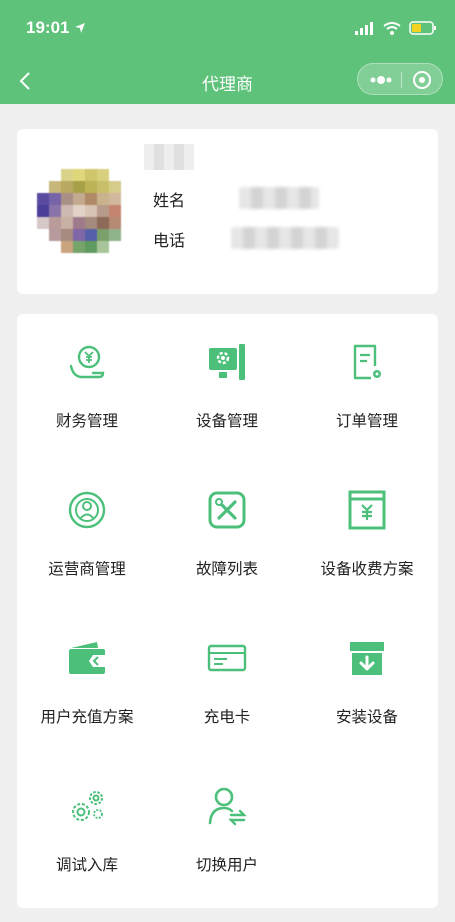 This screenshot has height=922, width=455. Describe the element at coordinates (169, 240) in the screenshot. I see `phone-label: 电话` at that location.